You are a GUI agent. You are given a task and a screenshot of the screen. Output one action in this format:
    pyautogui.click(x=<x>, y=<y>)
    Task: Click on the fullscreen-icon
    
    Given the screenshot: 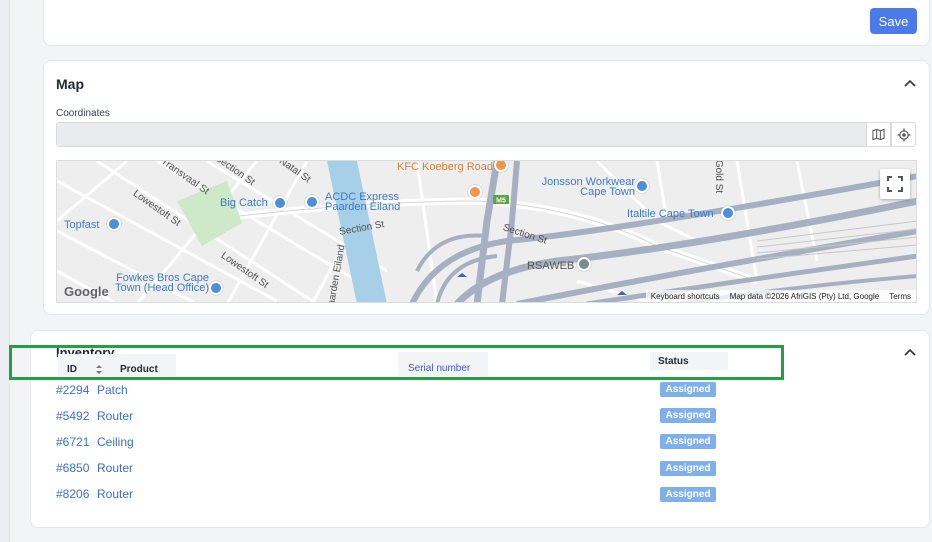 What is the action you would take?
    pyautogui.click(x=895, y=184)
    